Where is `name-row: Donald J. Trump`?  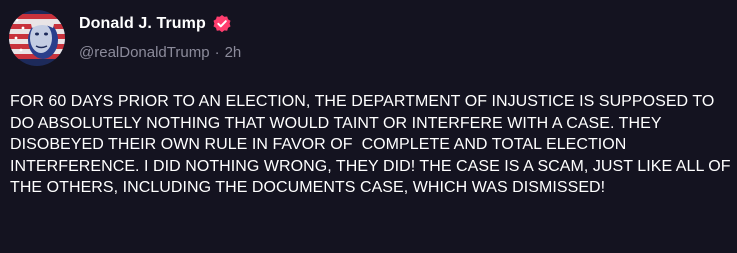 name-row: Donald J. Trump is located at coordinates (160, 24).